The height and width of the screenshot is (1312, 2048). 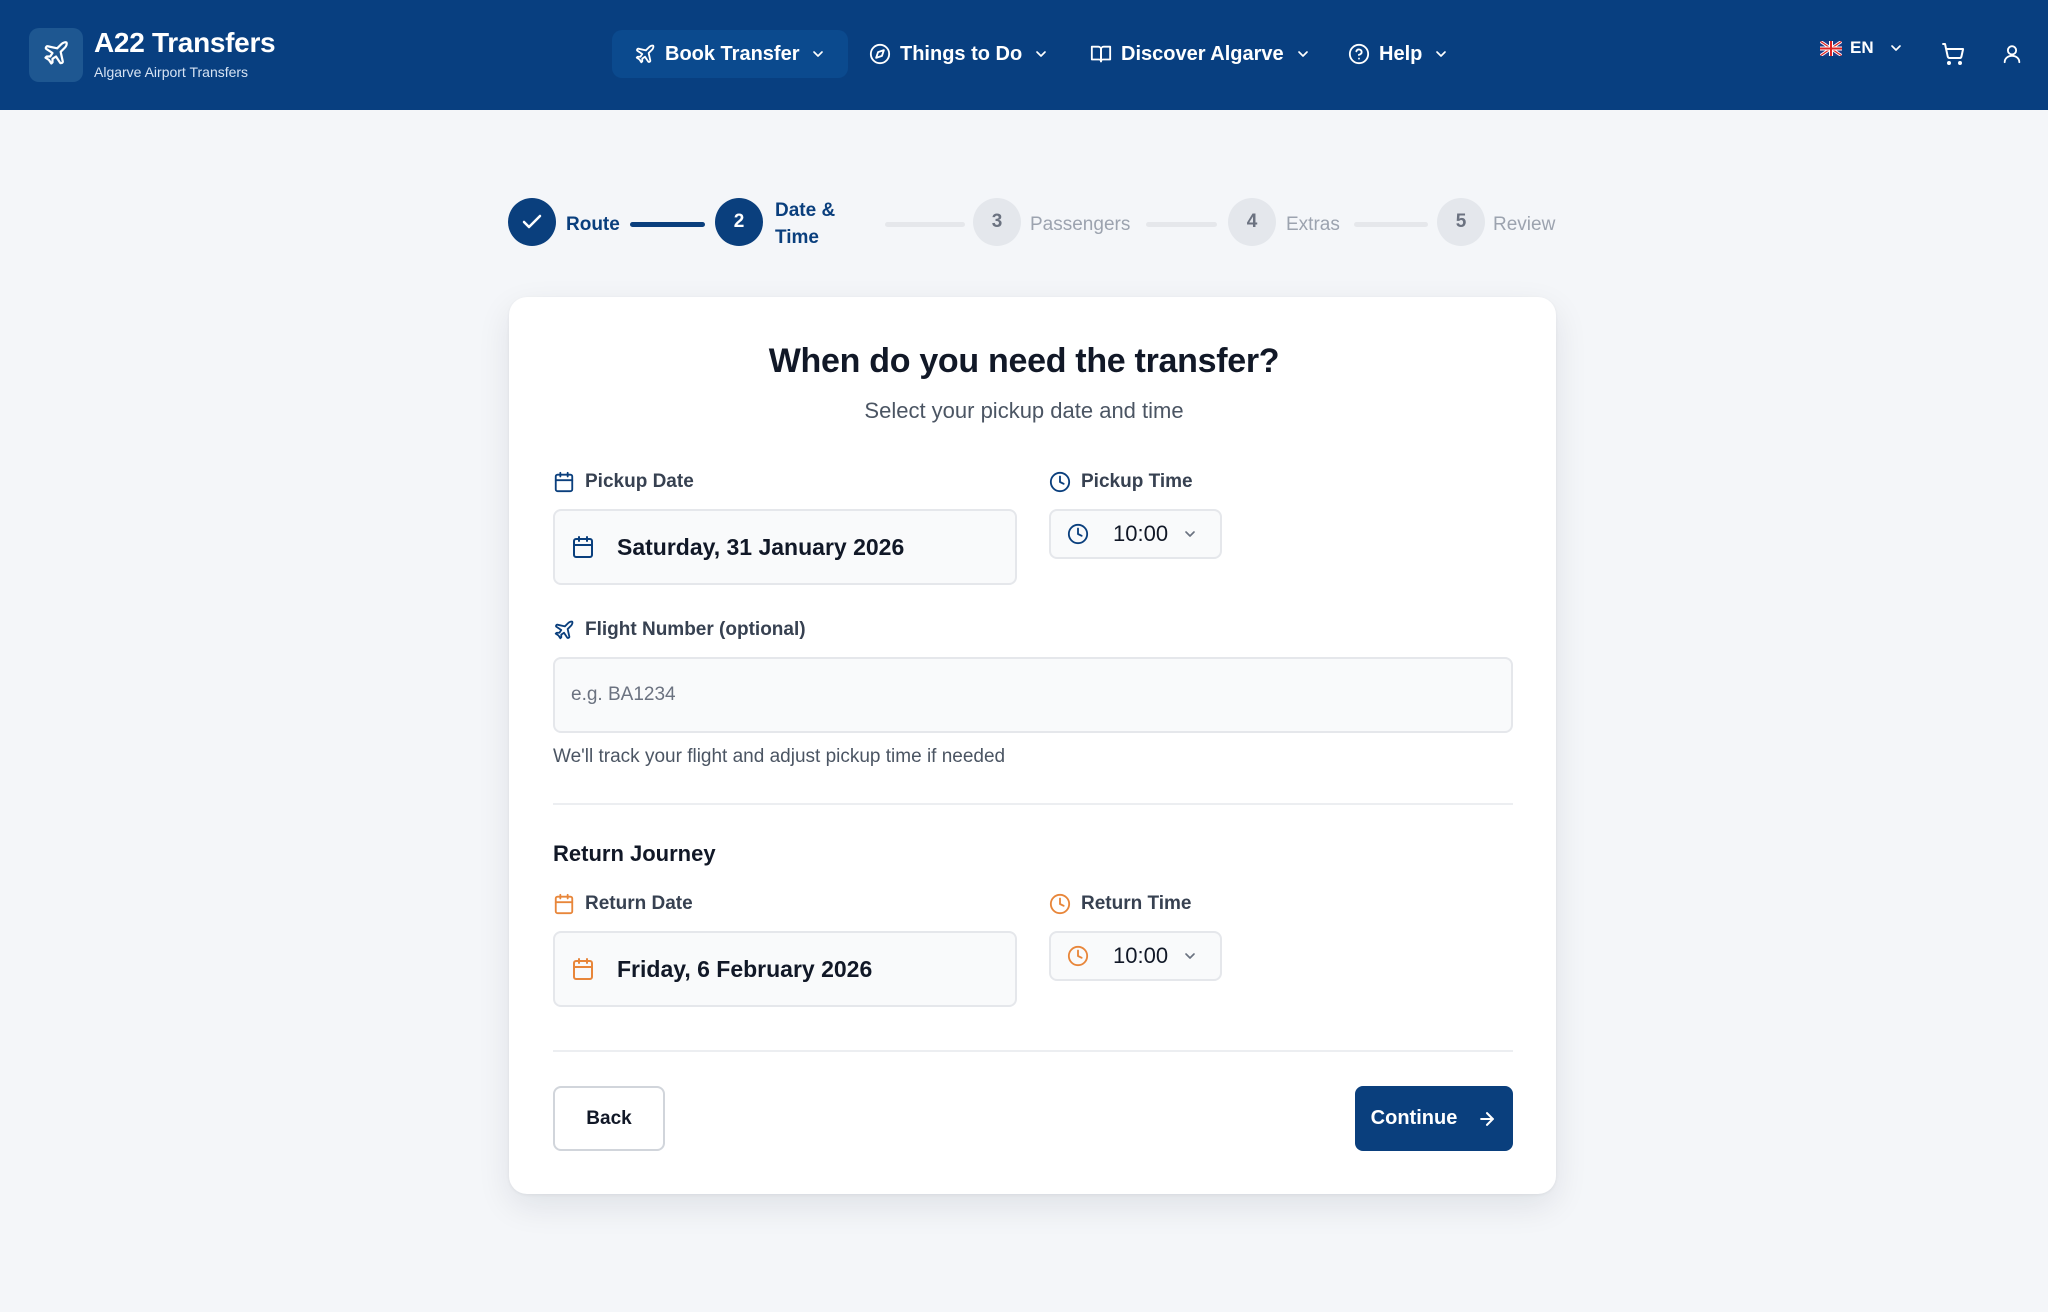 I want to click on plane-logo-icon, so click(x=56, y=55).